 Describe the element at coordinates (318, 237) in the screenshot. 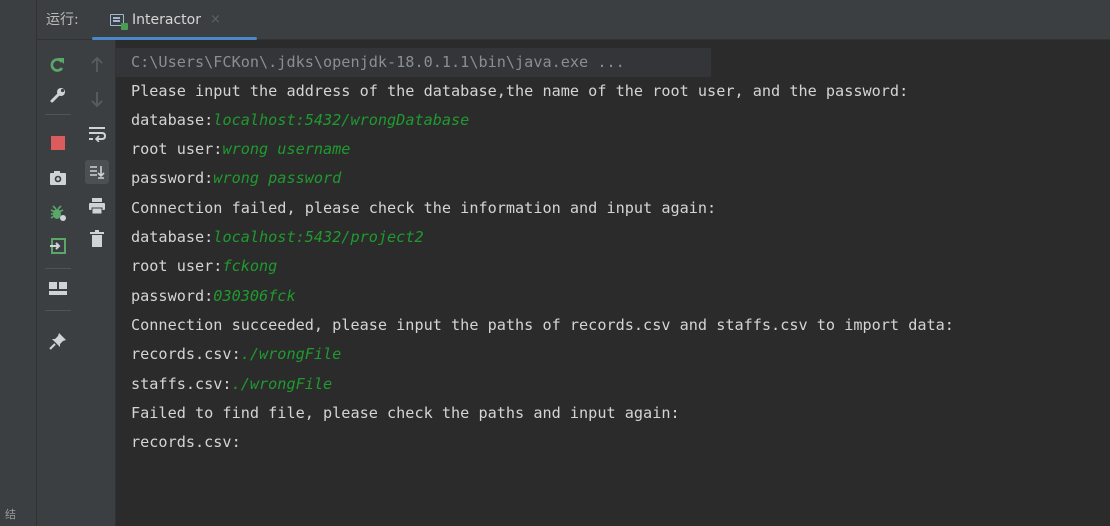

I see `user-input-text: localhost:5432/project2` at that location.